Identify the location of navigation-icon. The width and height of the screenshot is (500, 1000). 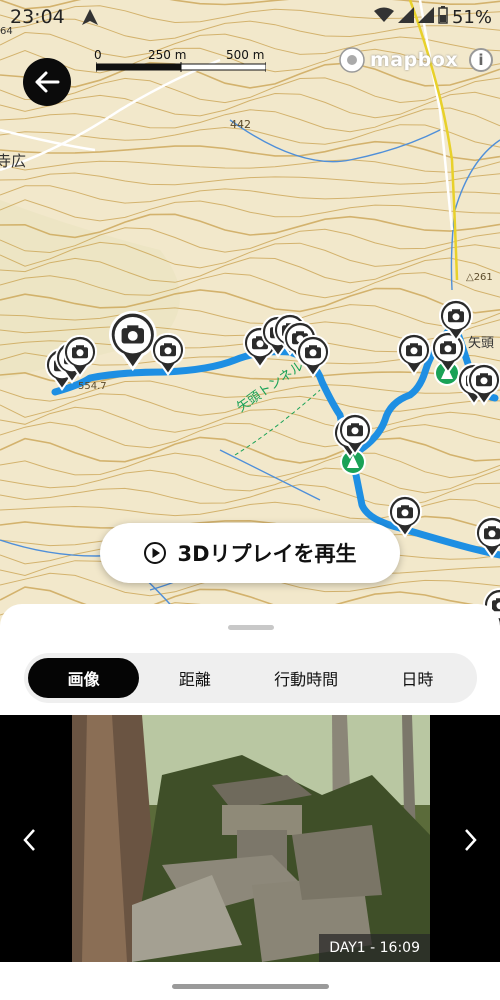
(90, 19).